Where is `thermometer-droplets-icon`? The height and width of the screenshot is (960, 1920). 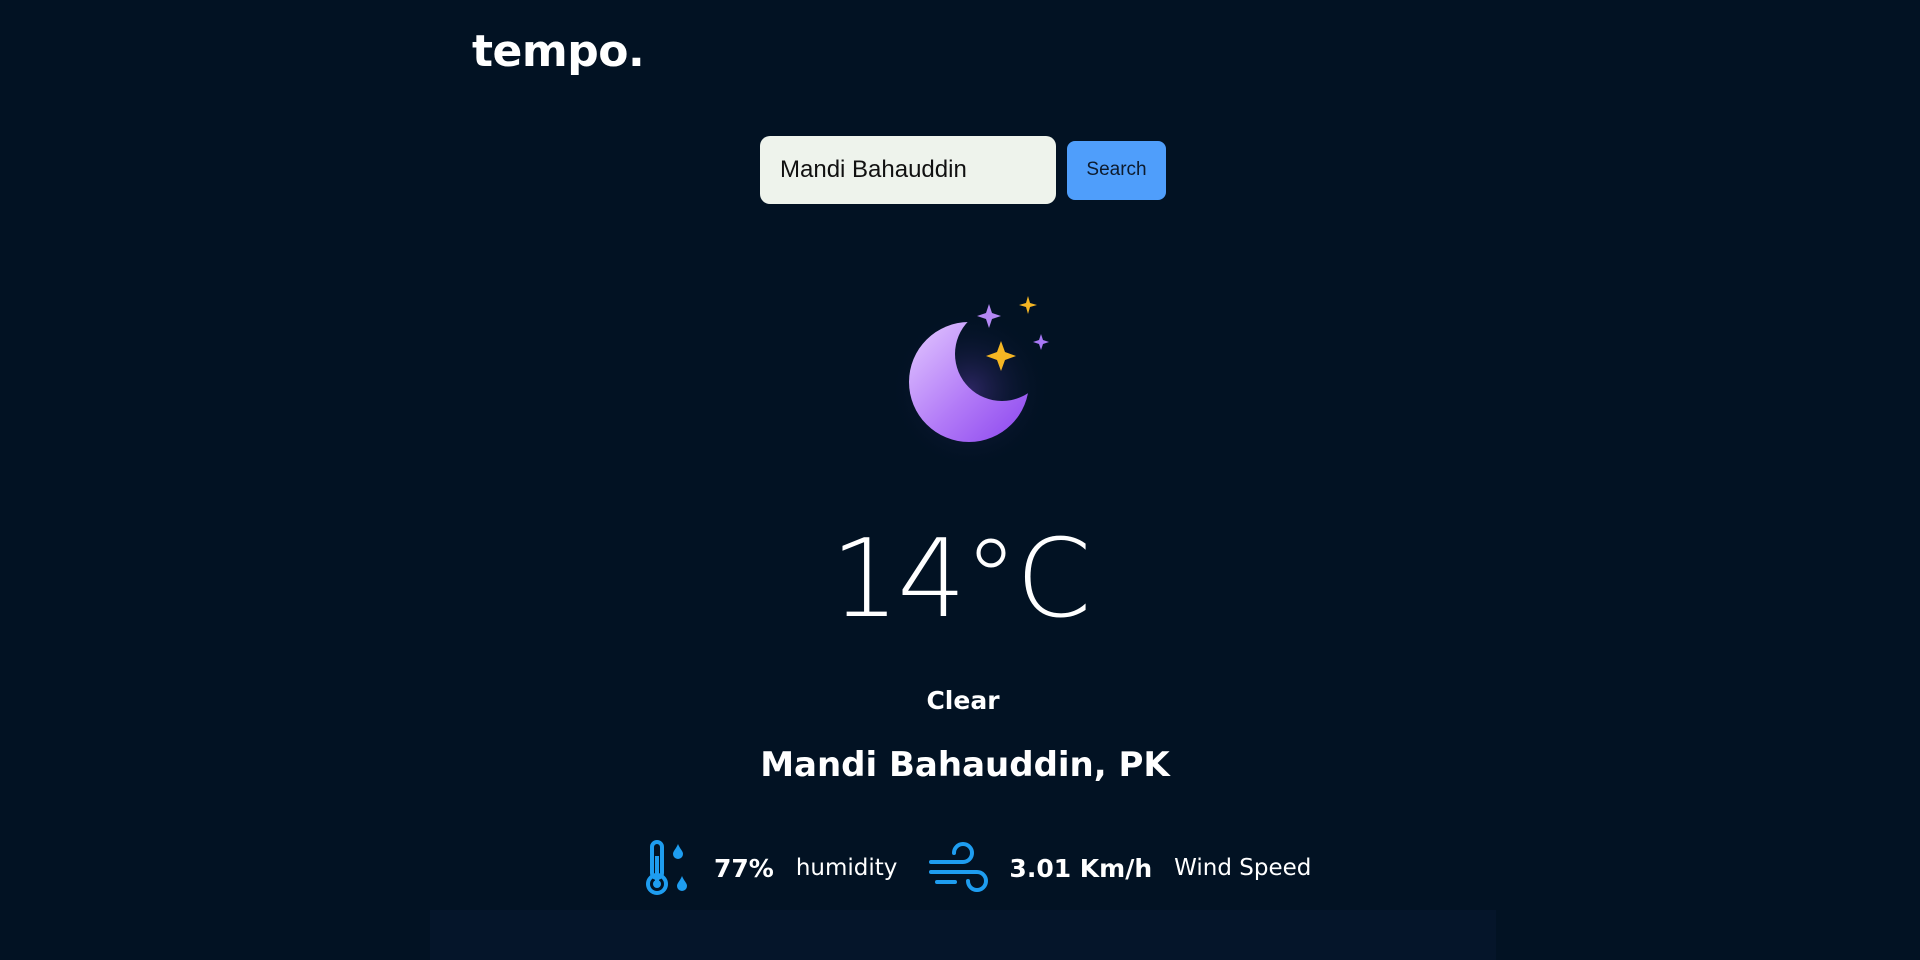 thermometer-droplets-icon is located at coordinates (666, 867).